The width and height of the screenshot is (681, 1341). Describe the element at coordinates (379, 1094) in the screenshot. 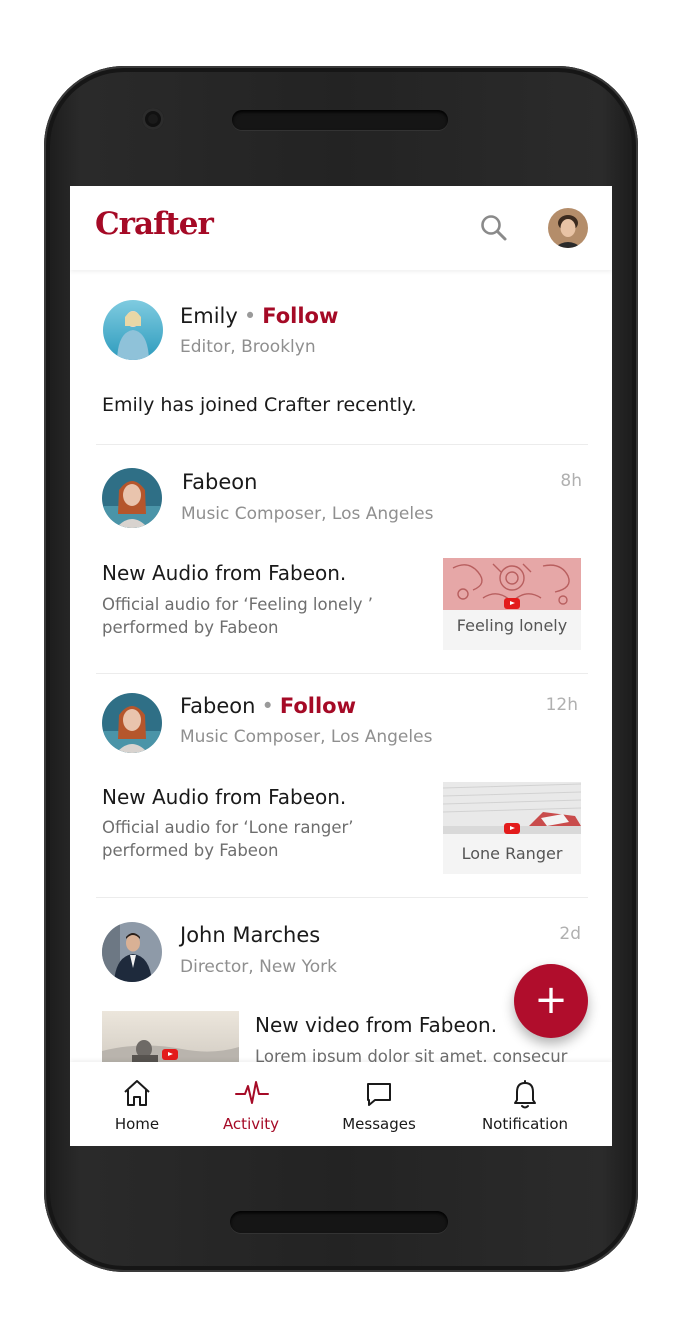

I see `message-icon` at that location.